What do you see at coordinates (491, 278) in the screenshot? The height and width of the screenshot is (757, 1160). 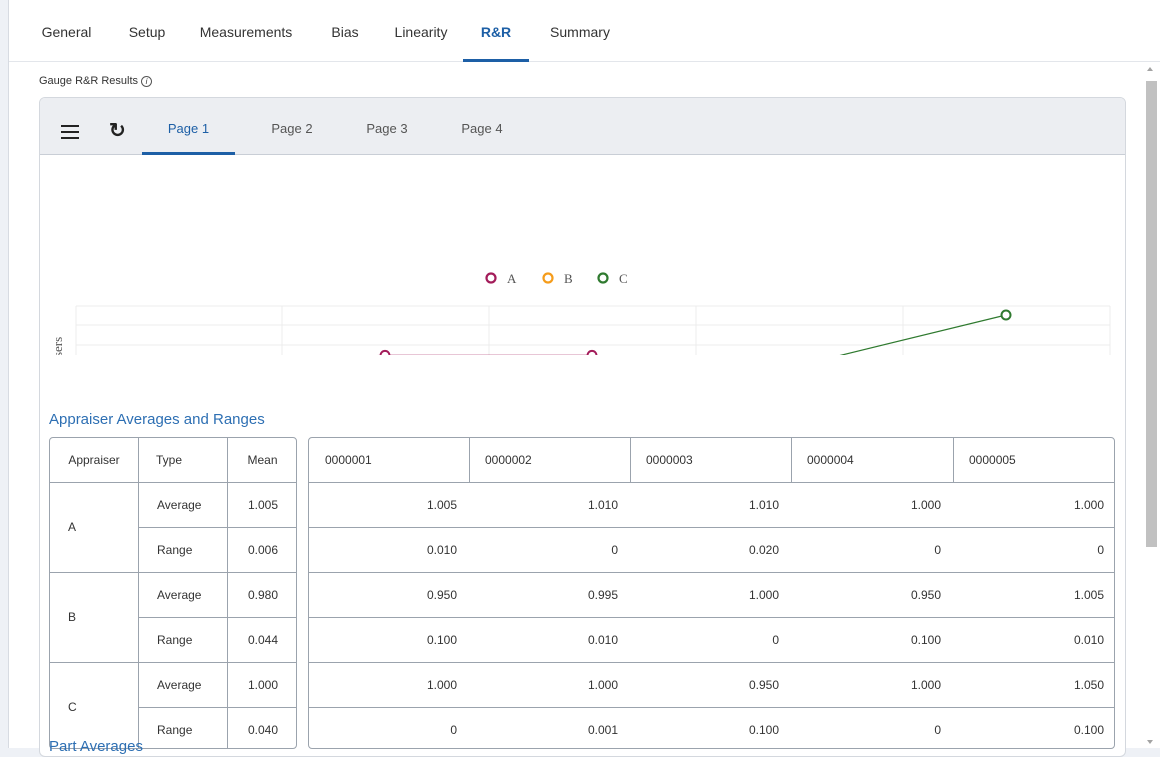 I see `legend-marker-a` at bounding box center [491, 278].